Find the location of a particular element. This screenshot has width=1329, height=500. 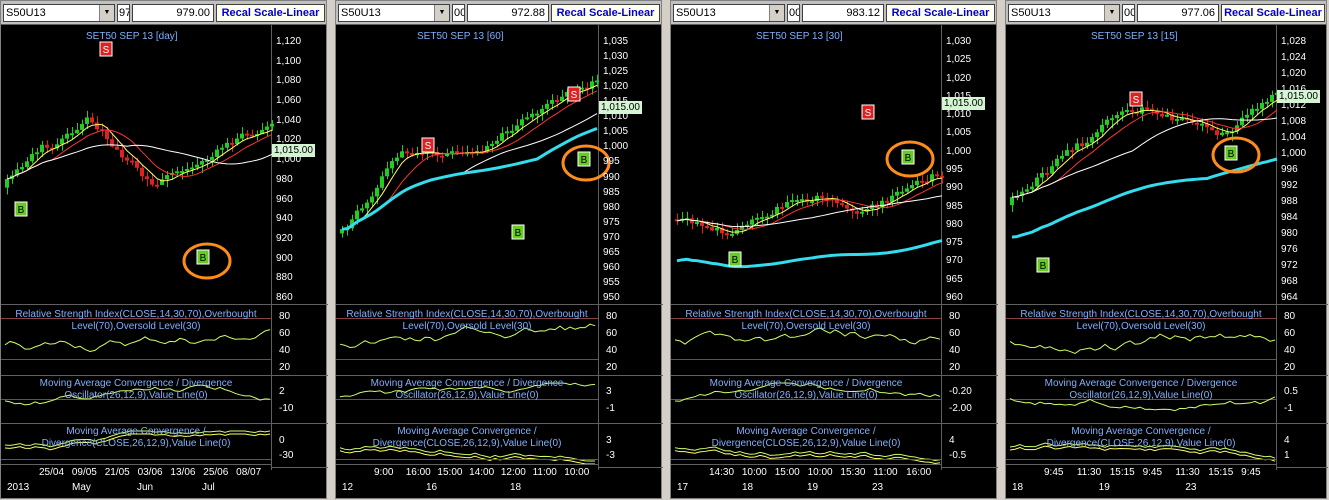

x-date-label: 25/06 is located at coordinates (216, 472).